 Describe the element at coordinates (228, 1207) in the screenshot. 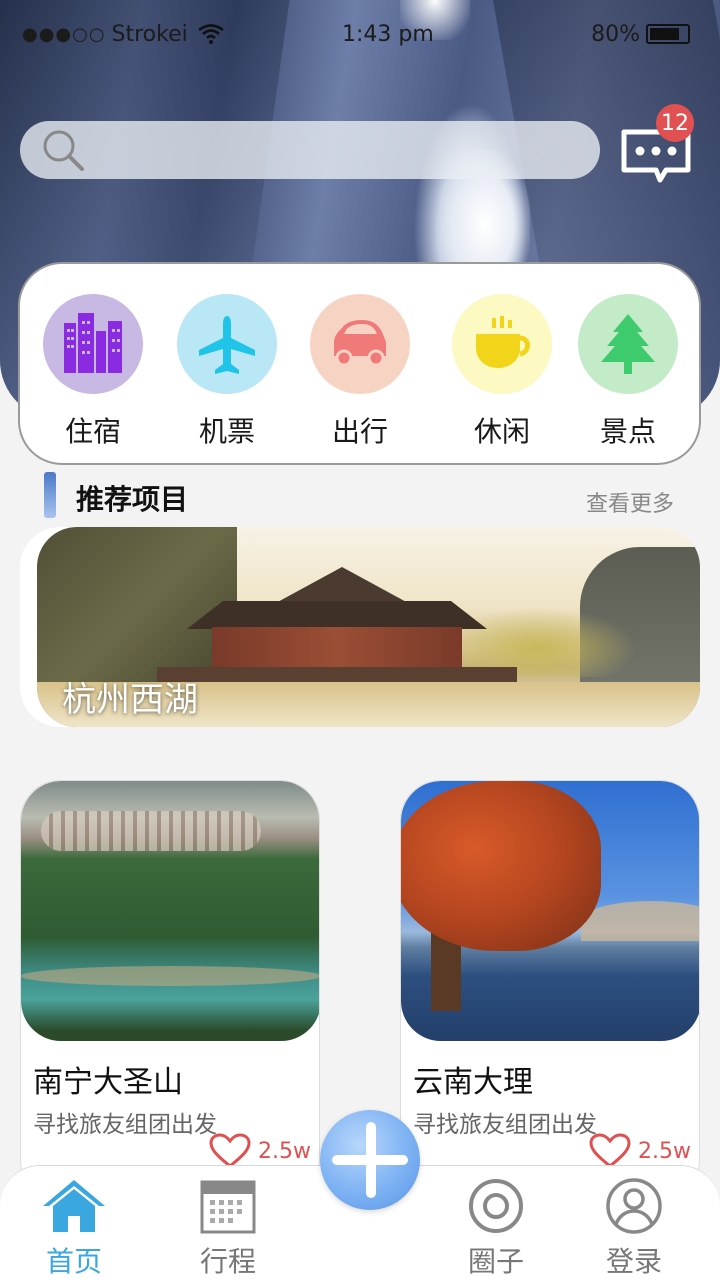

I see `calendar-icon` at that location.